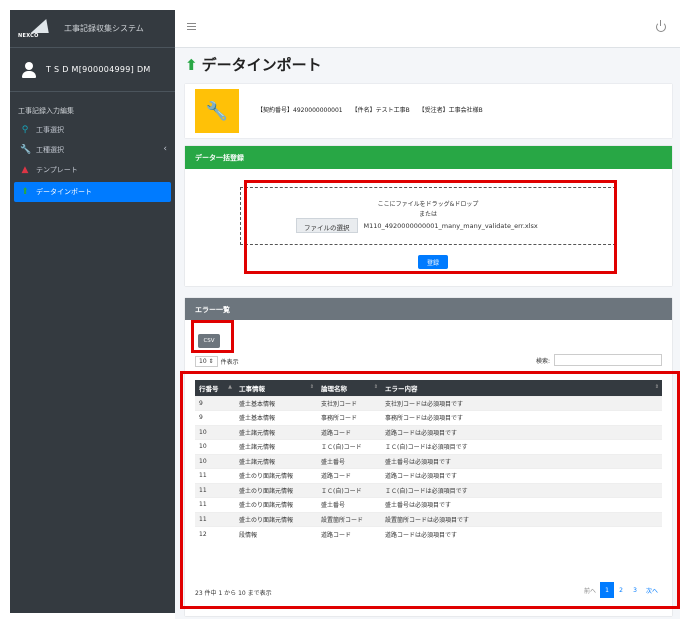  What do you see at coordinates (542, 361) in the screenshot?
I see `search-label: 検索:` at bounding box center [542, 361].